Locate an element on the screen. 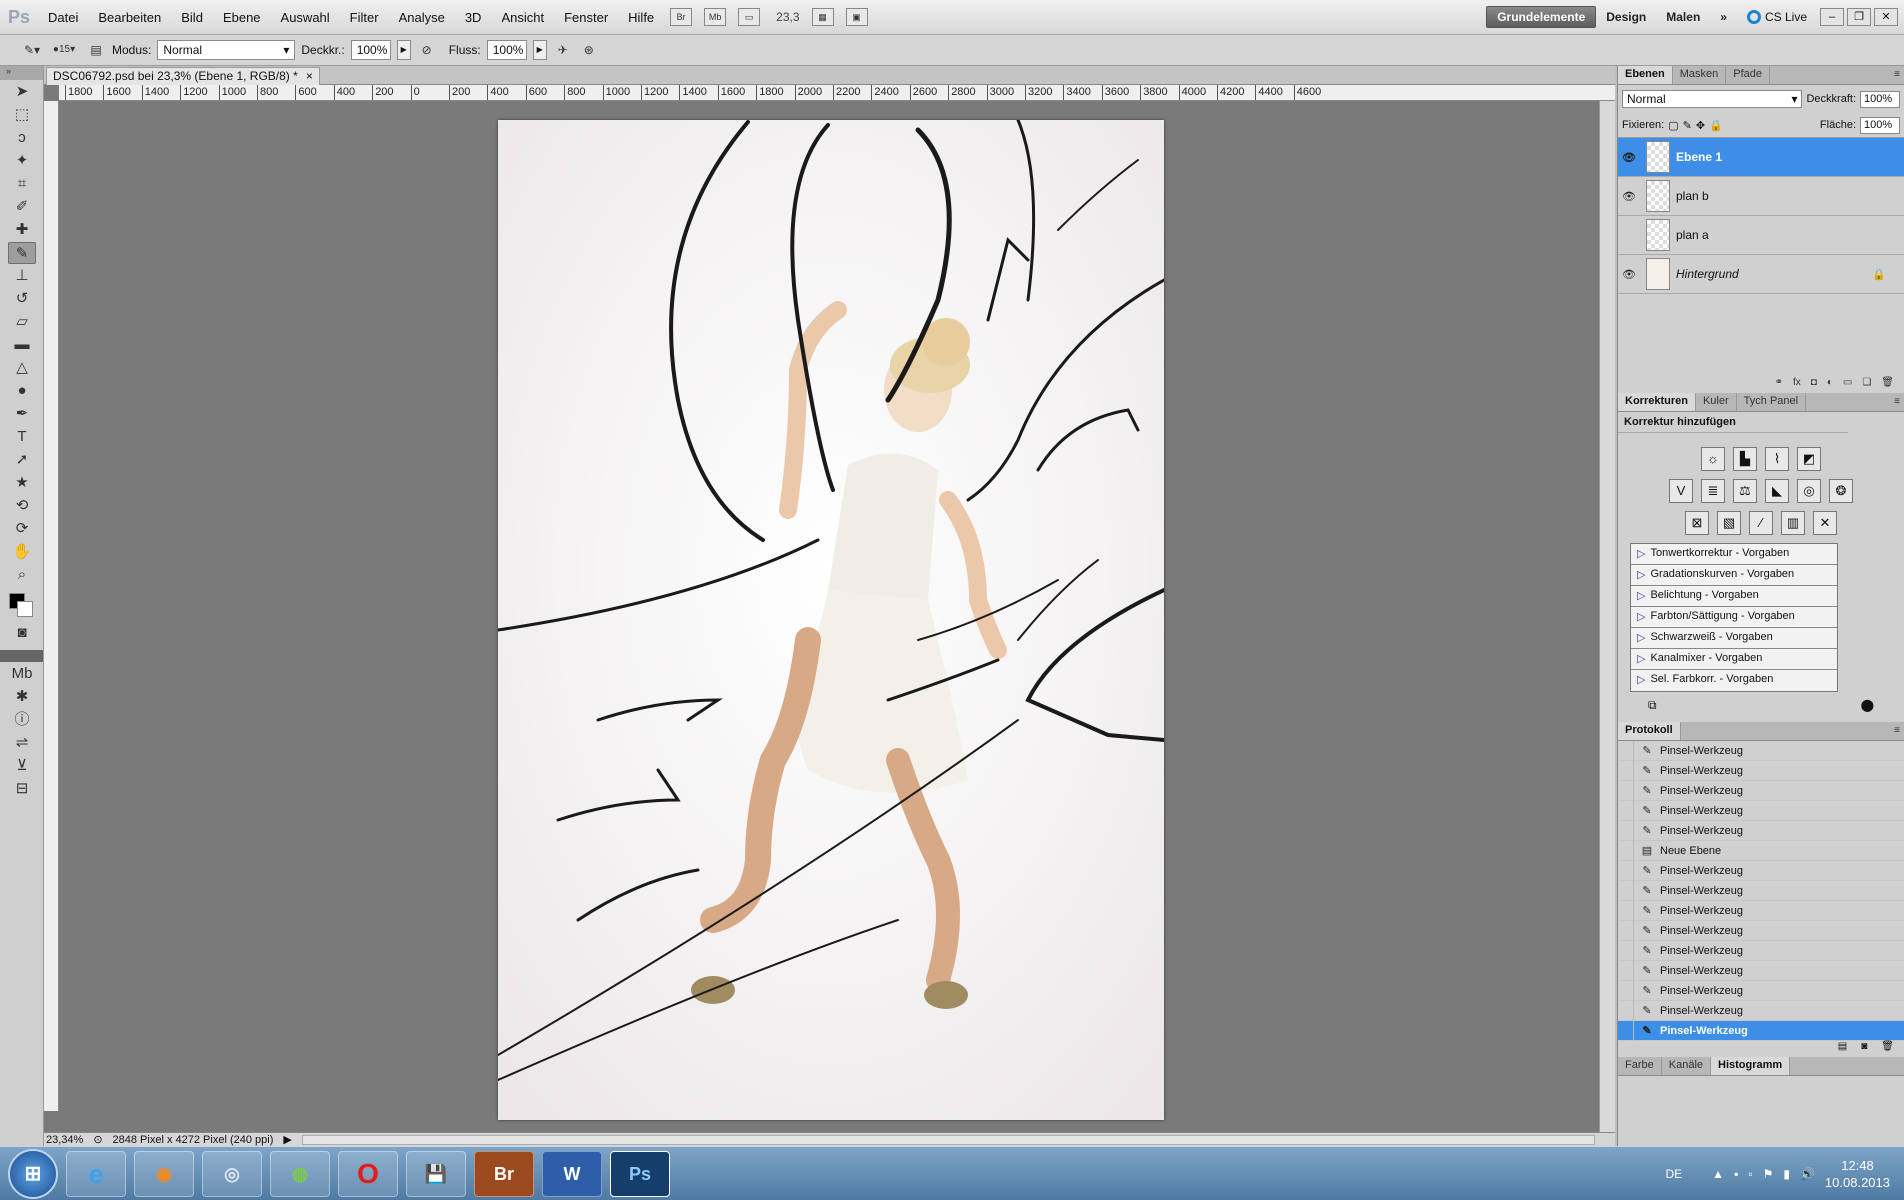 Image resolution: width=1904 pixels, height=1200 pixels. status-arrow-icon: ▶ is located at coordinates (287, 1139).